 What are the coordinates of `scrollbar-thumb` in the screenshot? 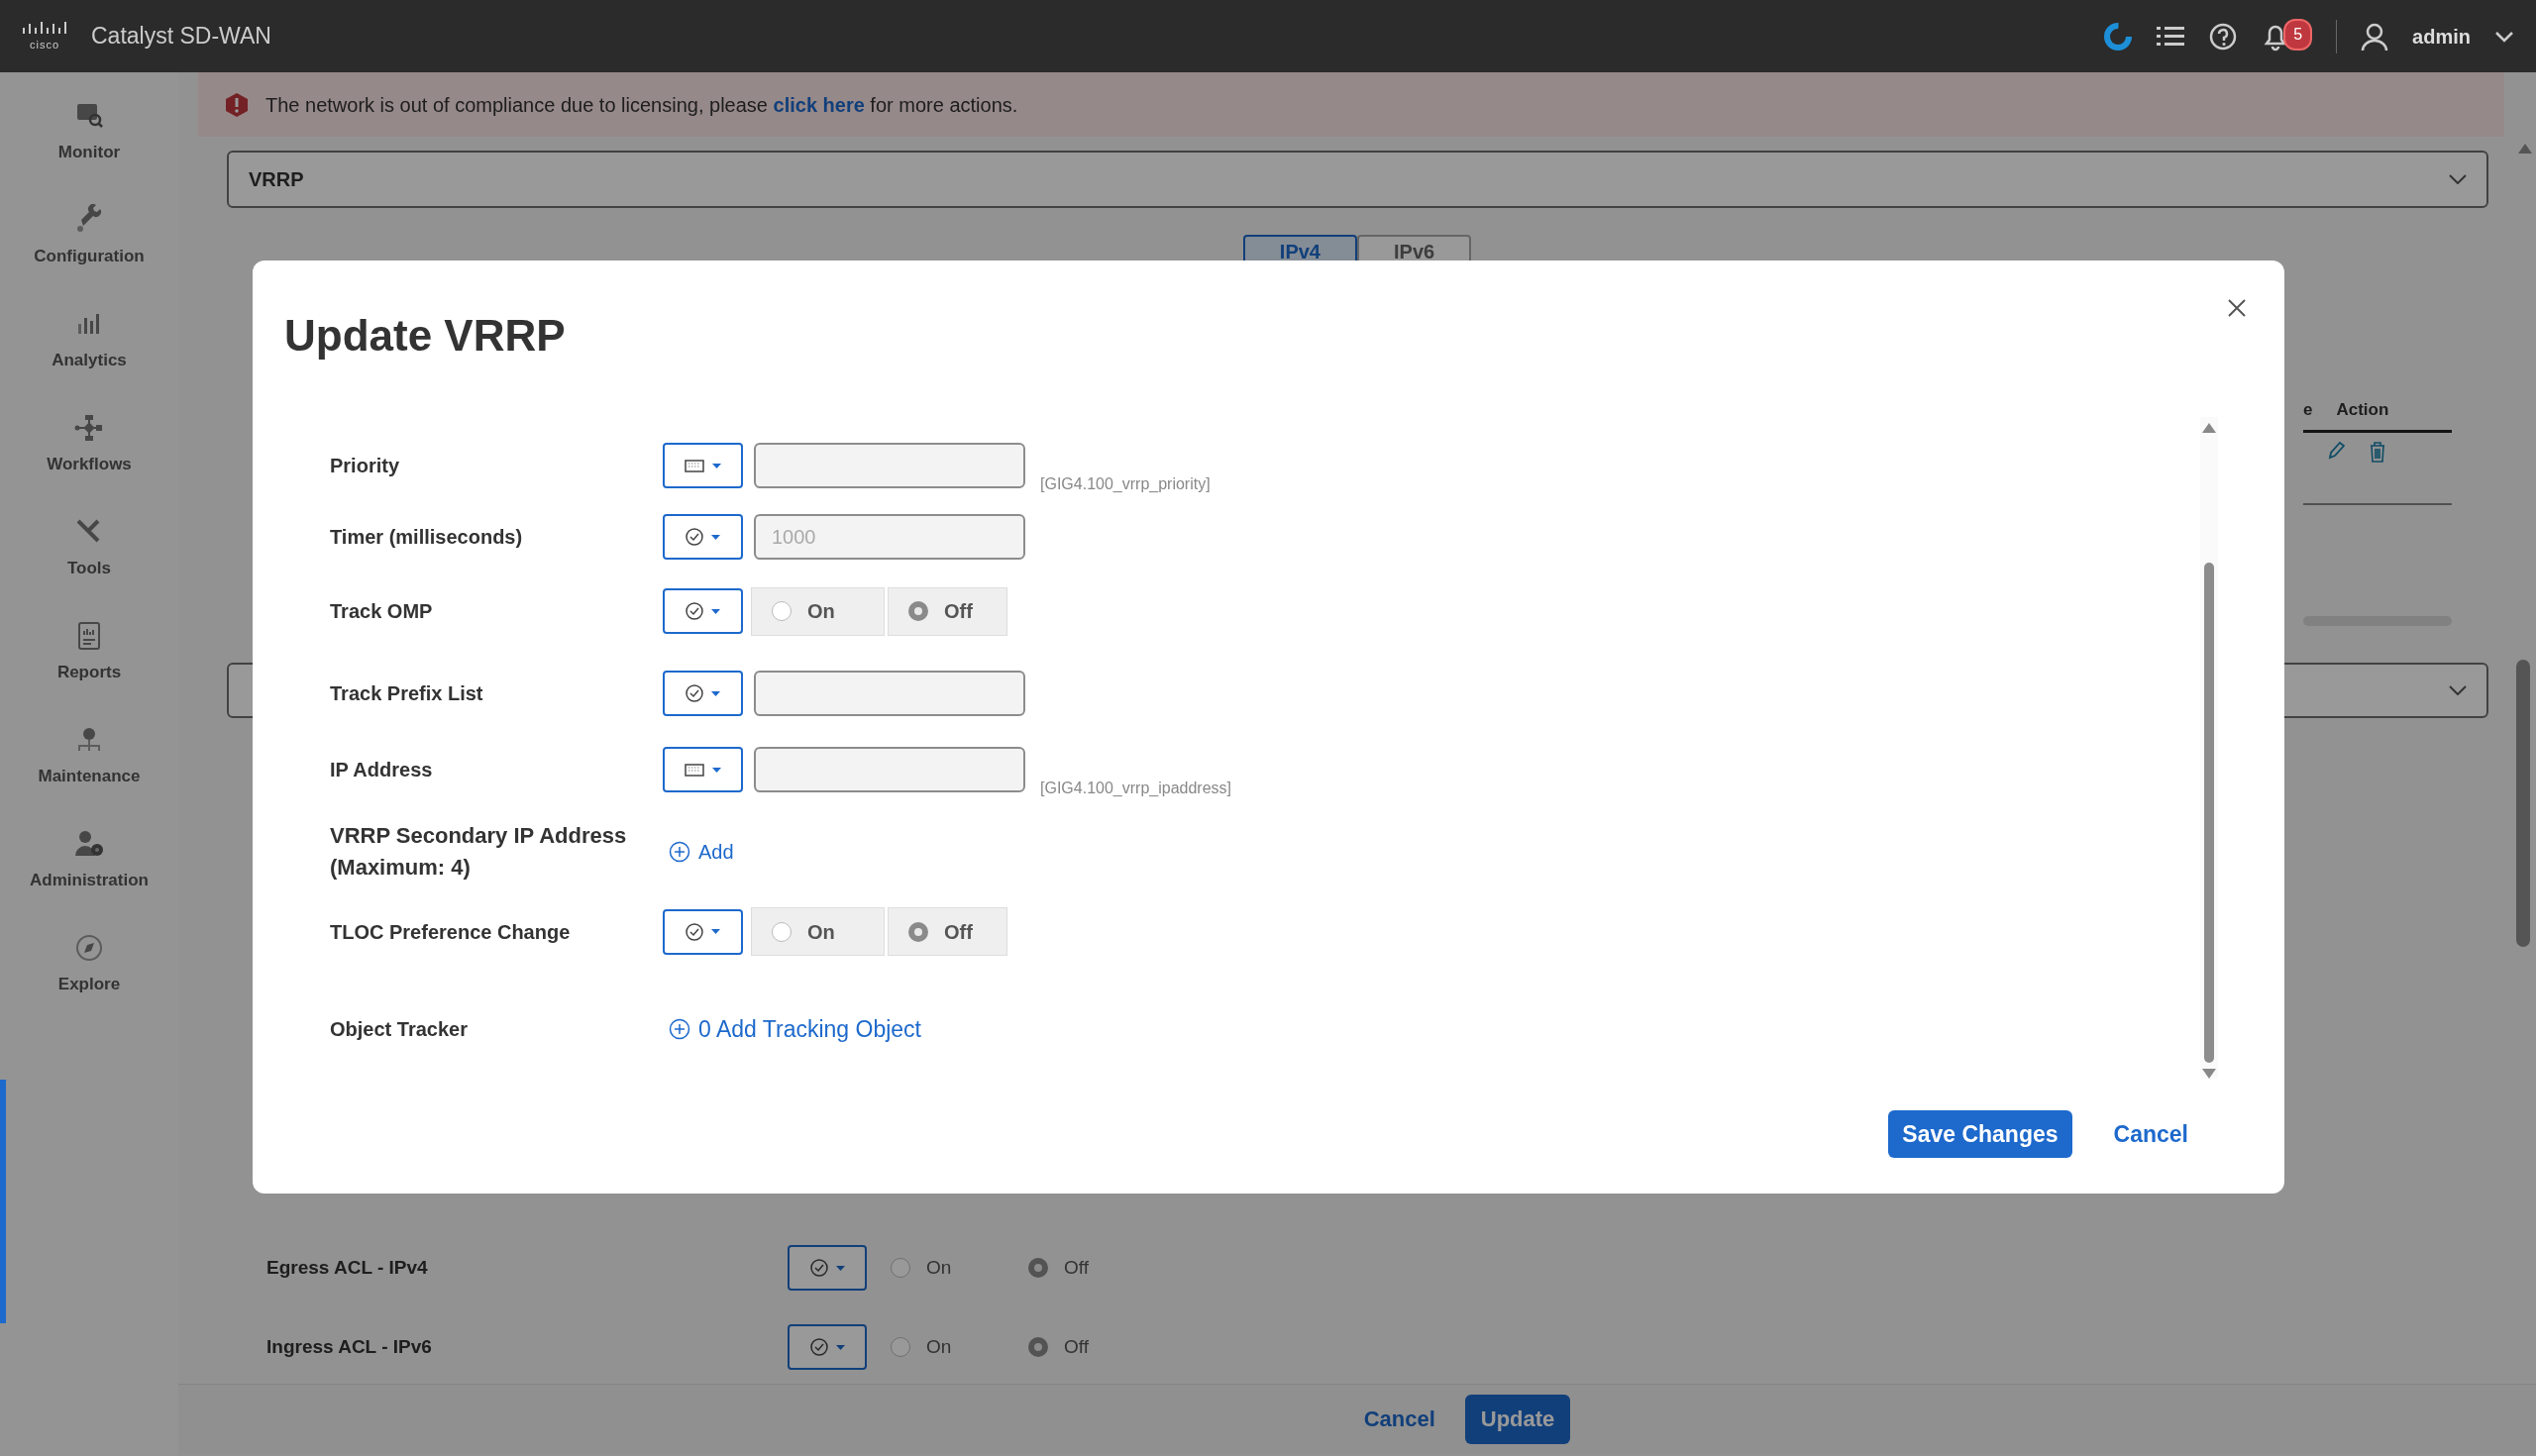 It's located at (2209, 813).